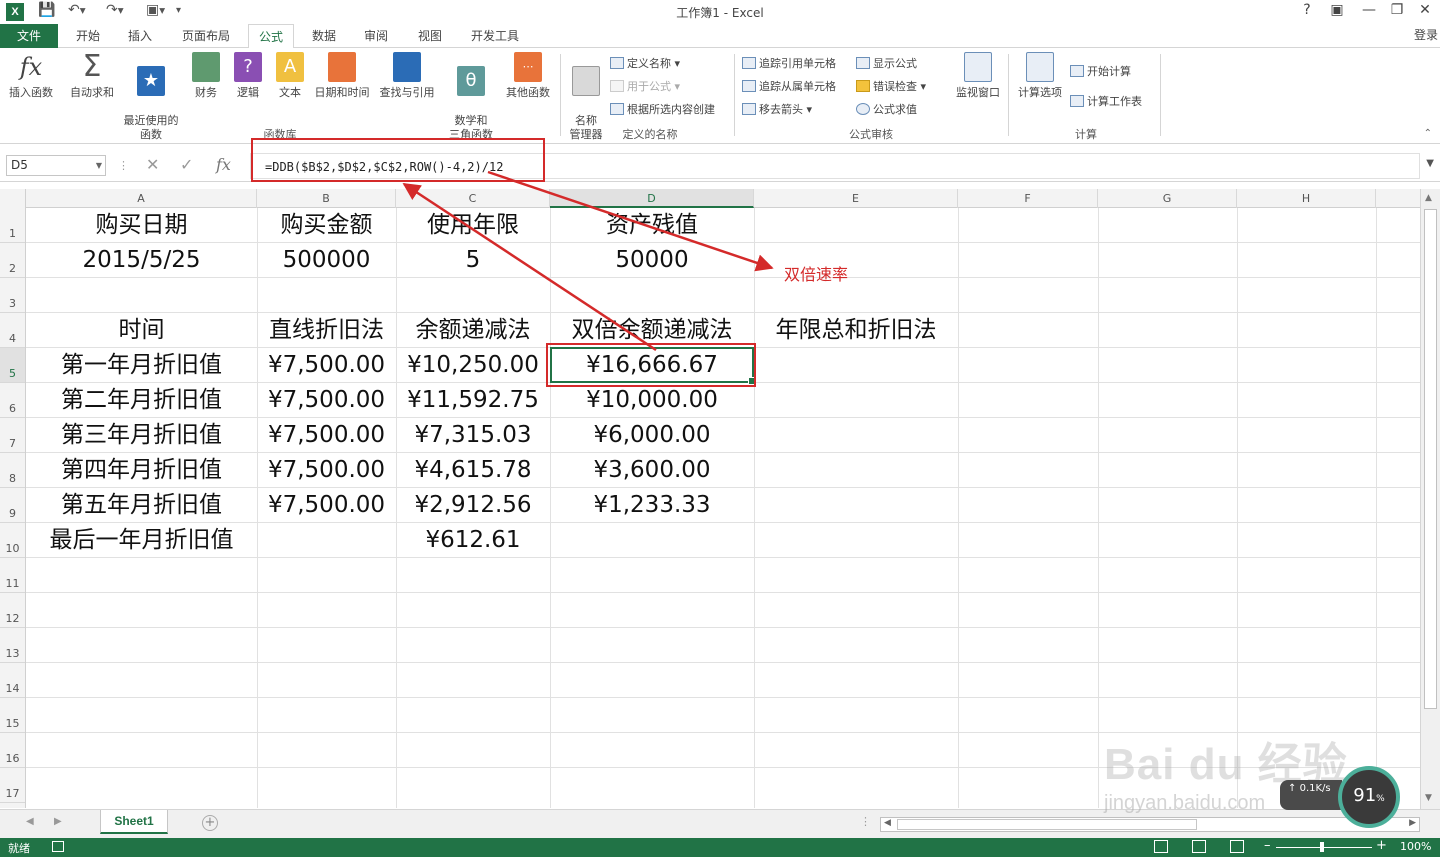 The image size is (1440, 857). Describe the element at coordinates (652, 505) in the screenshot. I see `cell-d9: ¥1,233.33` at that location.